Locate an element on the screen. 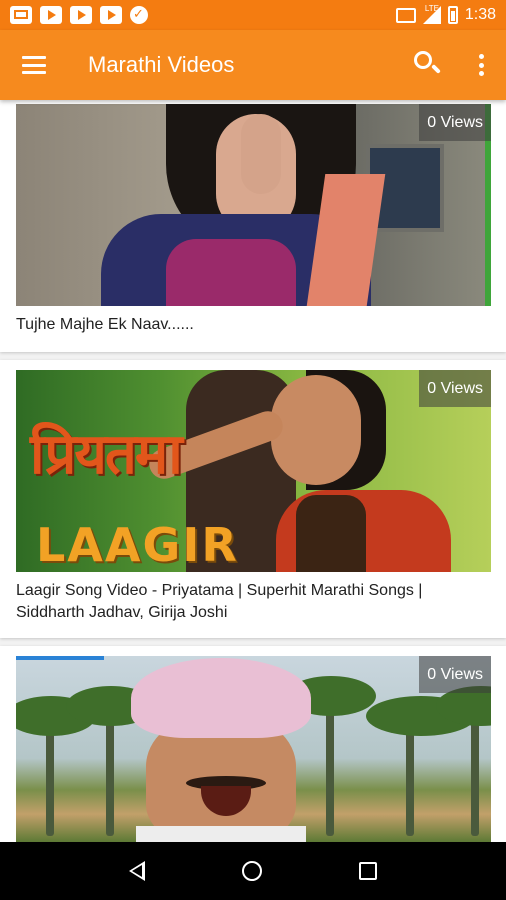 This screenshot has width=506, height=900. home-icon is located at coordinates (251, 871).